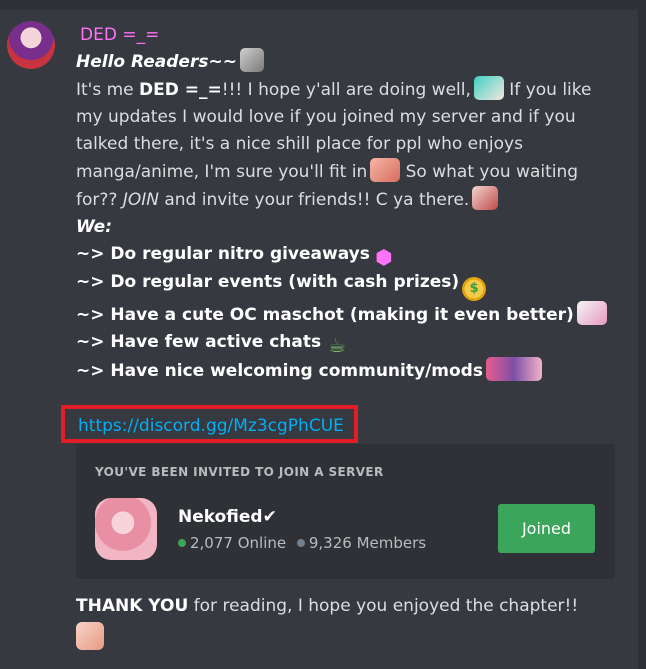 This screenshot has width=646, height=669. Describe the element at coordinates (156, 62) in the screenshot. I see `greeting: Hello Readers~~` at that location.